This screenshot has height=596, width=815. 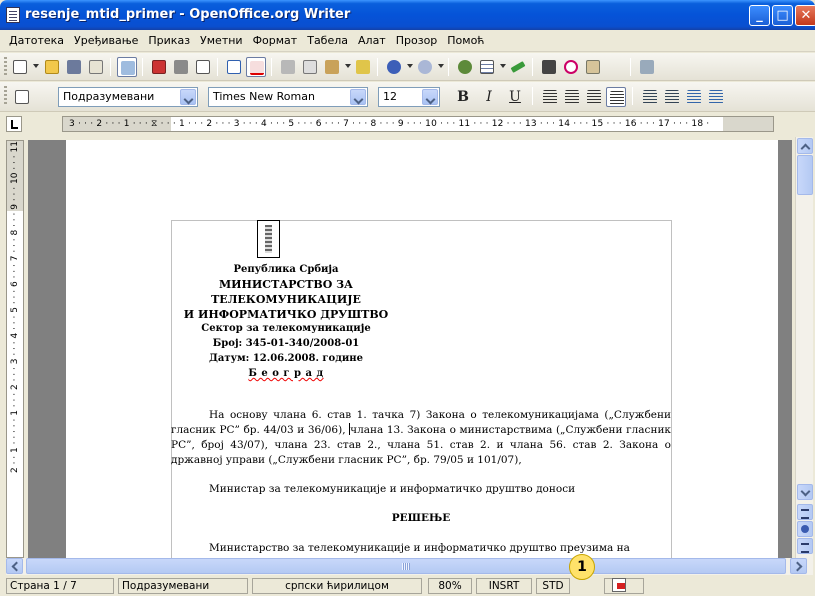 What do you see at coordinates (286, 269) in the screenshot?
I see `header-republic: Република Србија` at bounding box center [286, 269].